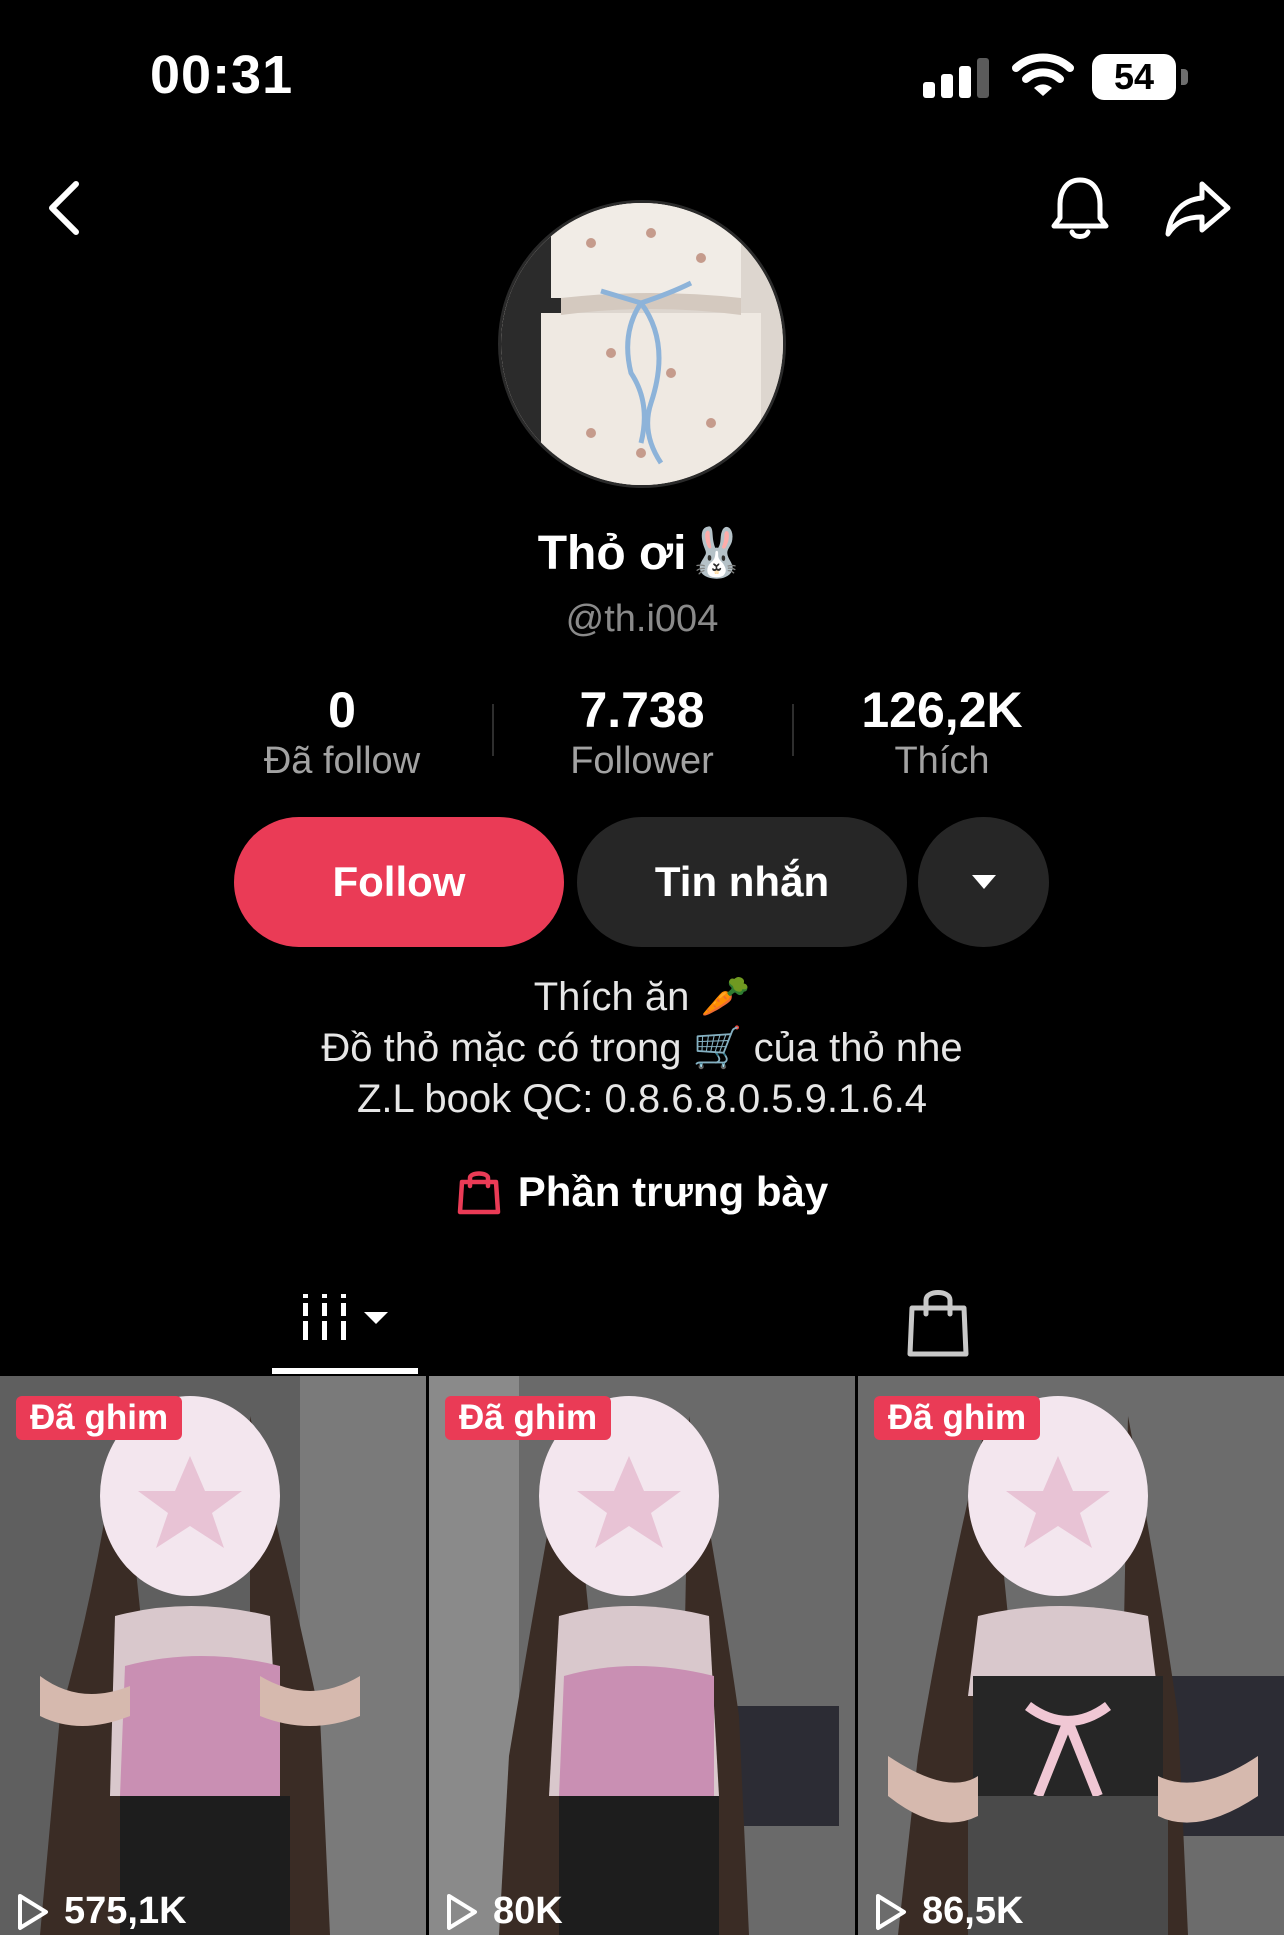 Image resolution: width=1284 pixels, height=1935 pixels. What do you see at coordinates (528, 1911) in the screenshot?
I see `view-count-value: 80K` at bounding box center [528, 1911].